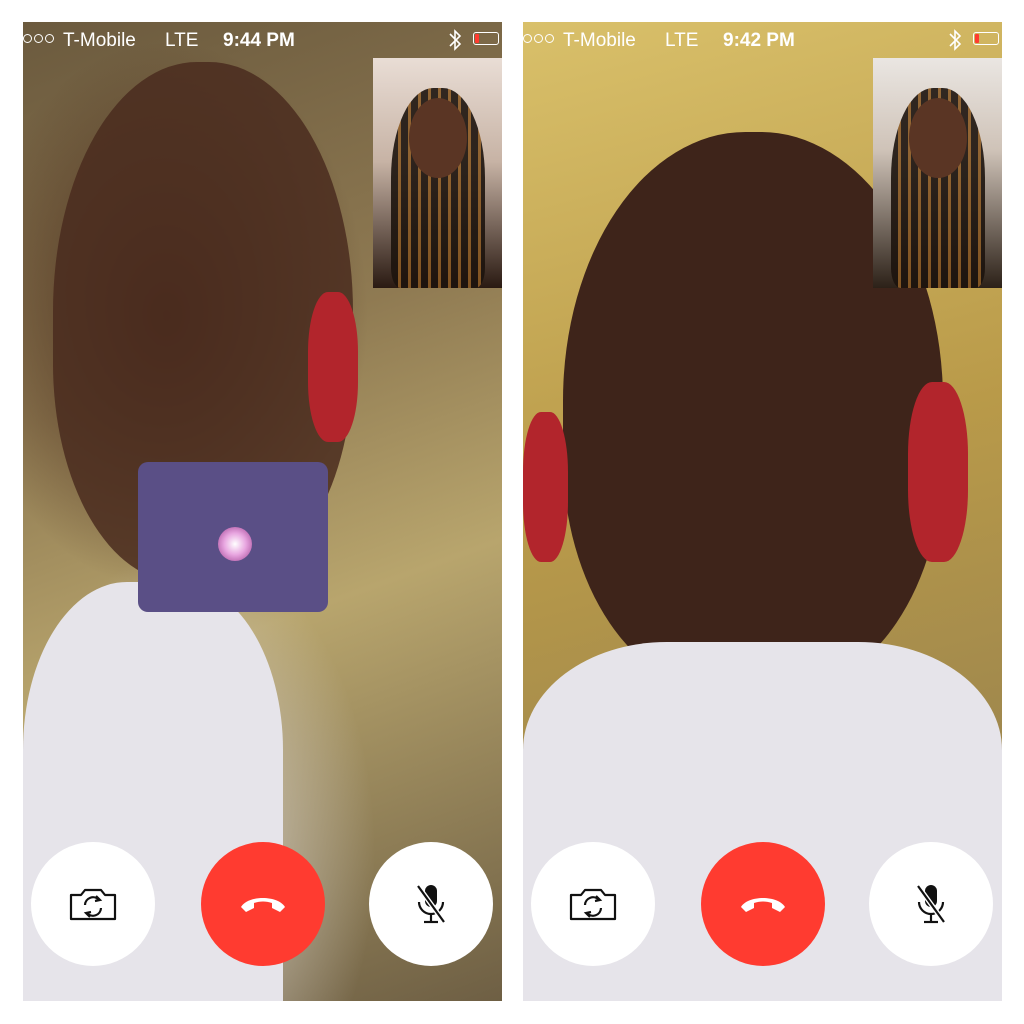  Describe the element at coordinates (259, 40) in the screenshot. I see `clock-time: 9:44 PM` at that location.